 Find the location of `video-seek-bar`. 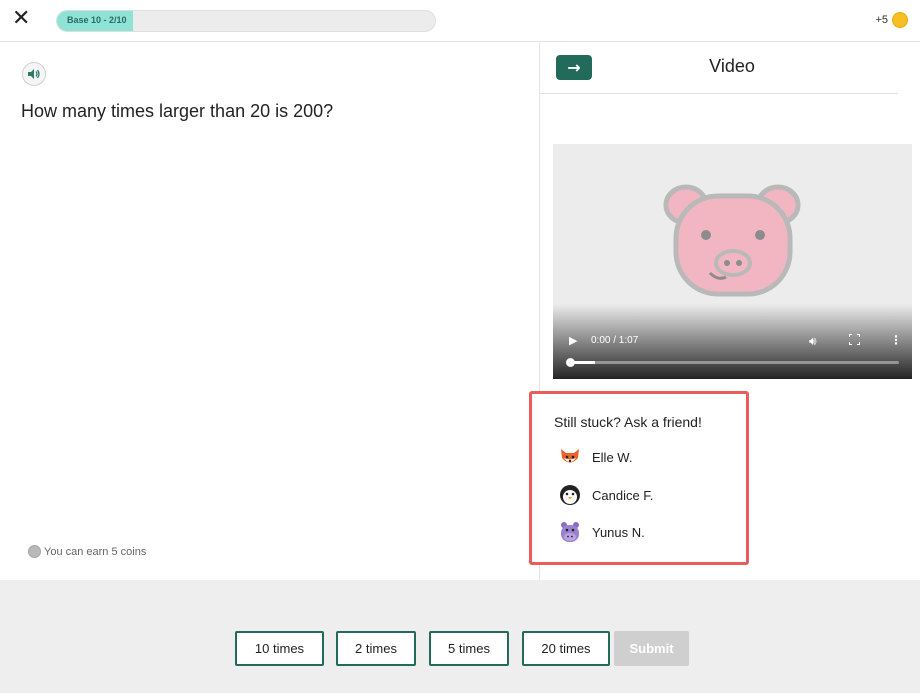

video-seek-bar is located at coordinates (732, 362).